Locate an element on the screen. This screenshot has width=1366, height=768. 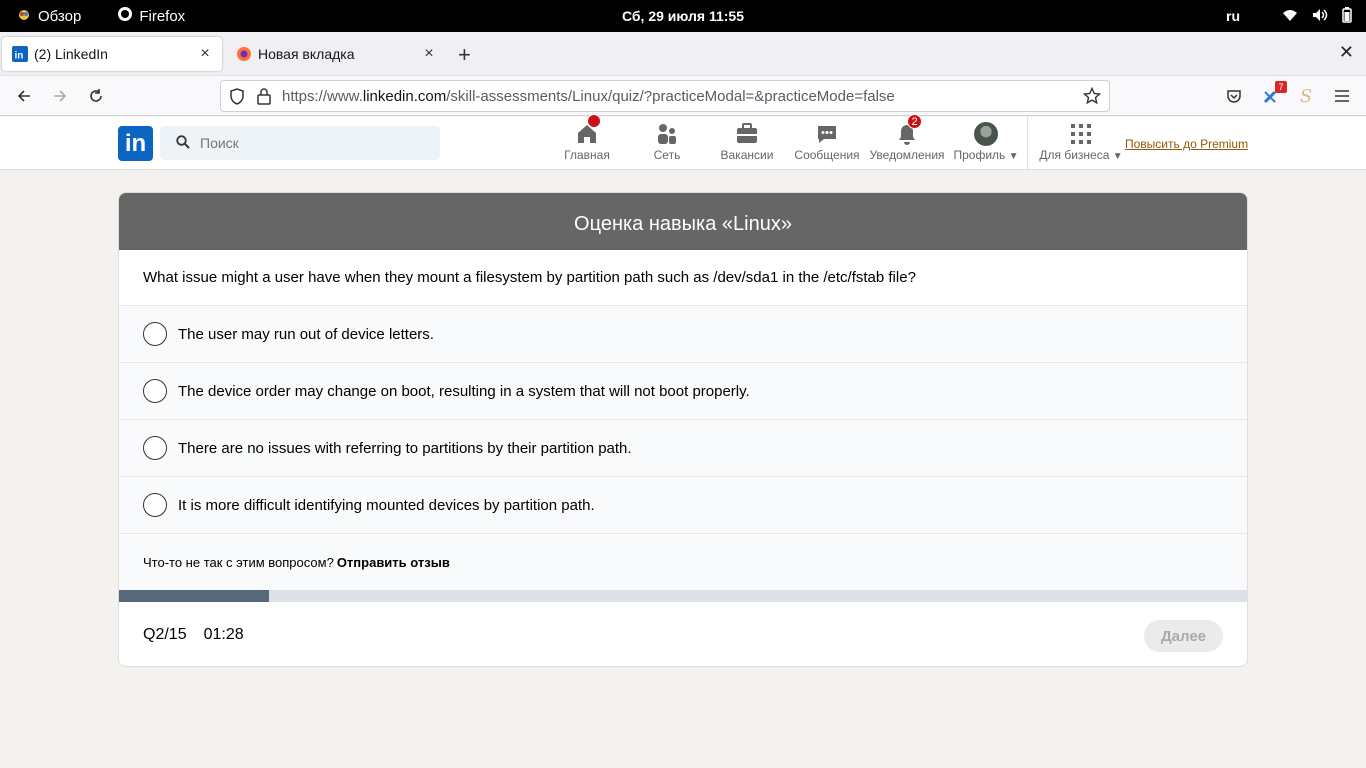
tracking-protection-shield-icon is located at coordinates (237, 98).